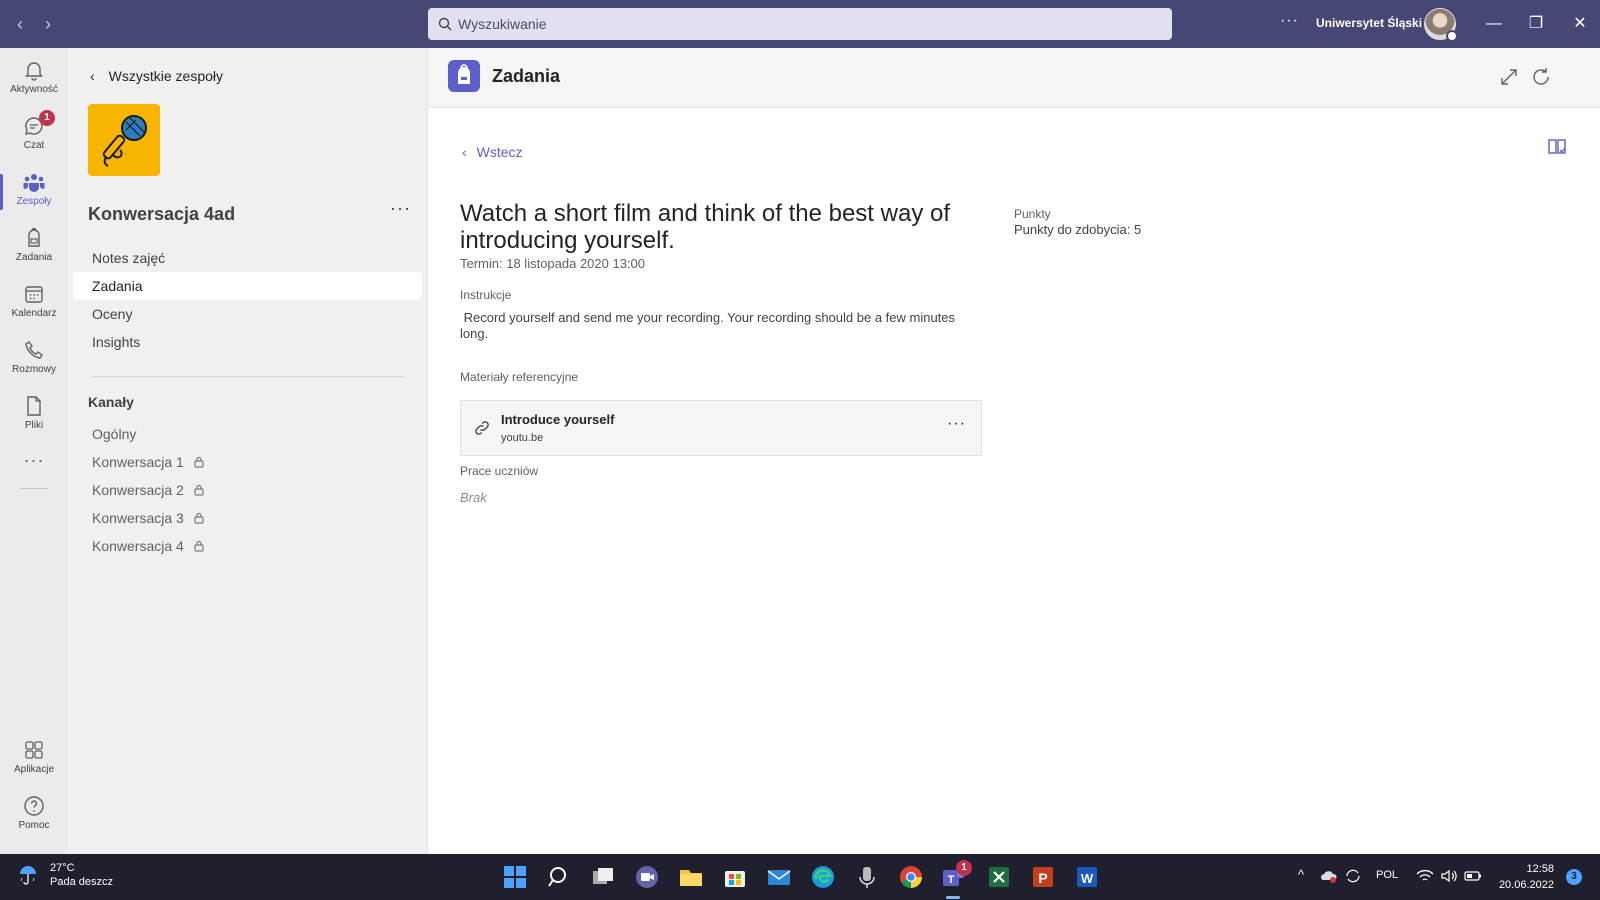 The width and height of the screenshot is (1600, 900). I want to click on restore-icon: ❐, so click(1536, 24).